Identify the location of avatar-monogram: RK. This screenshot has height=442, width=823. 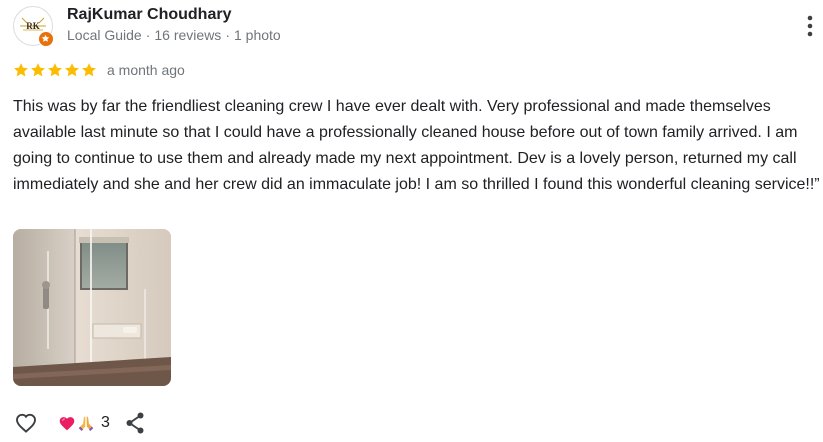
(33, 26).